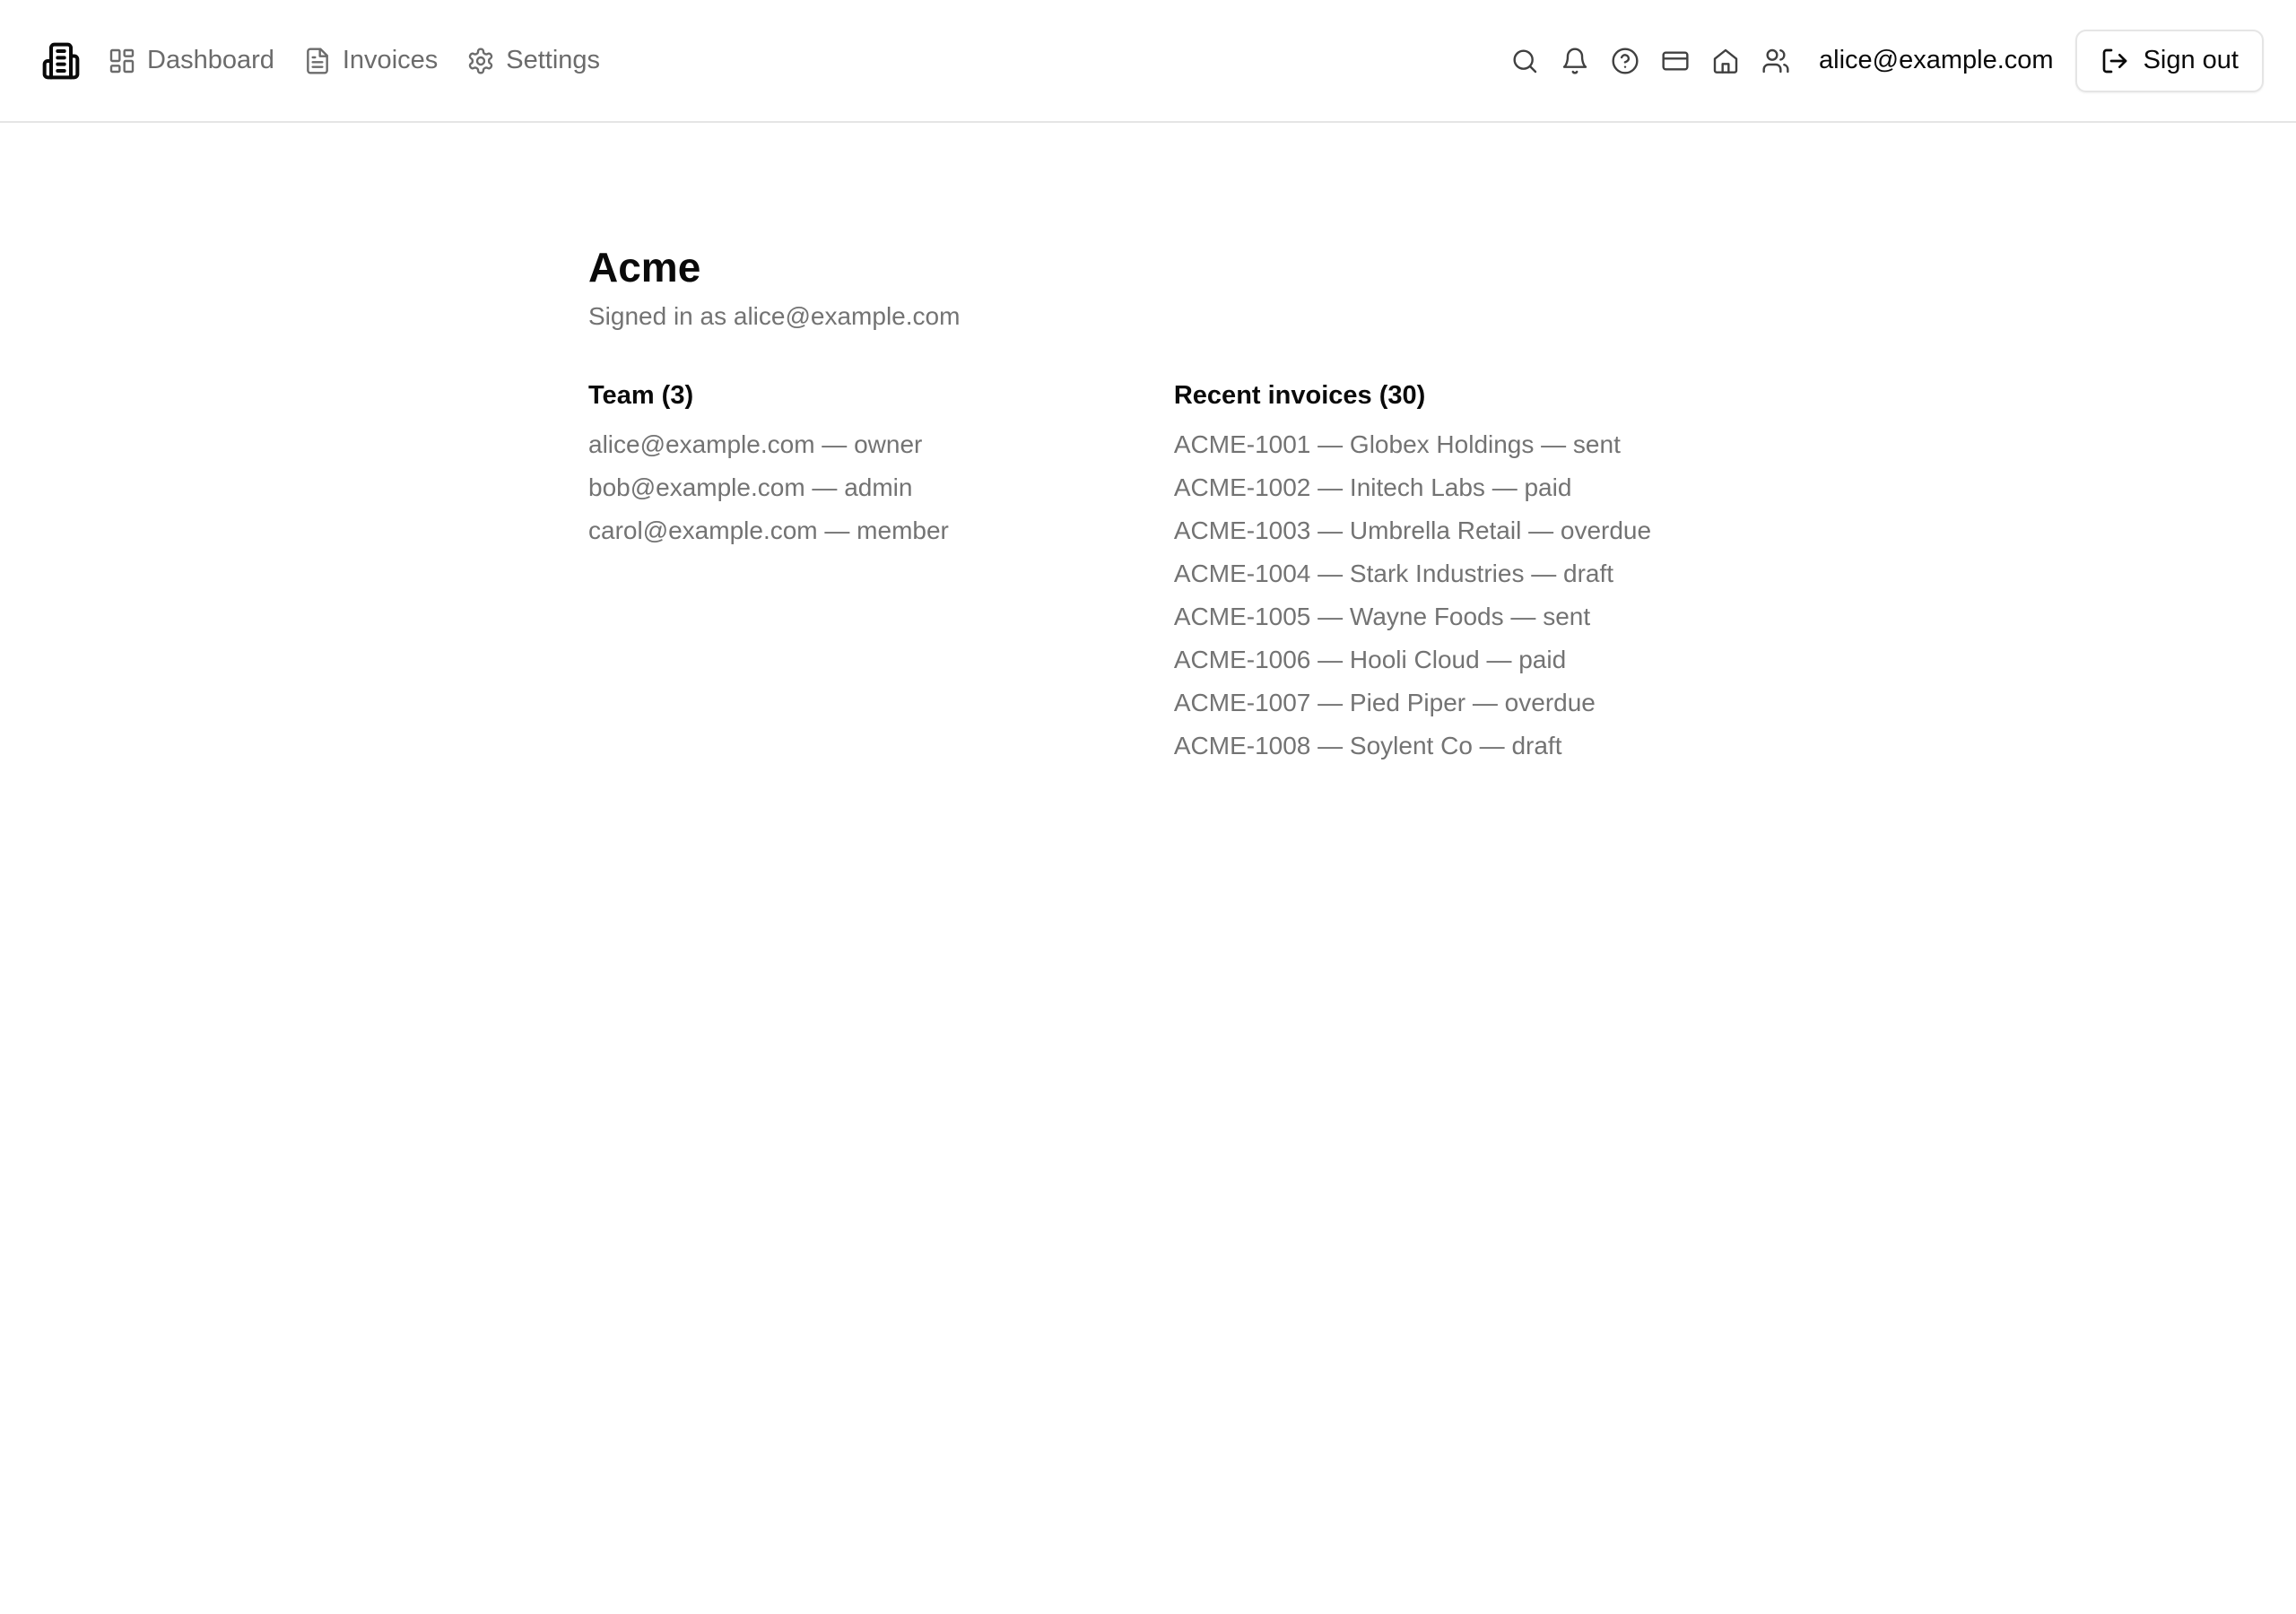  Describe the element at coordinates (774, 316) in the screenshot. I see `page-subtitle: Signed in as alice@example.com` at that location.